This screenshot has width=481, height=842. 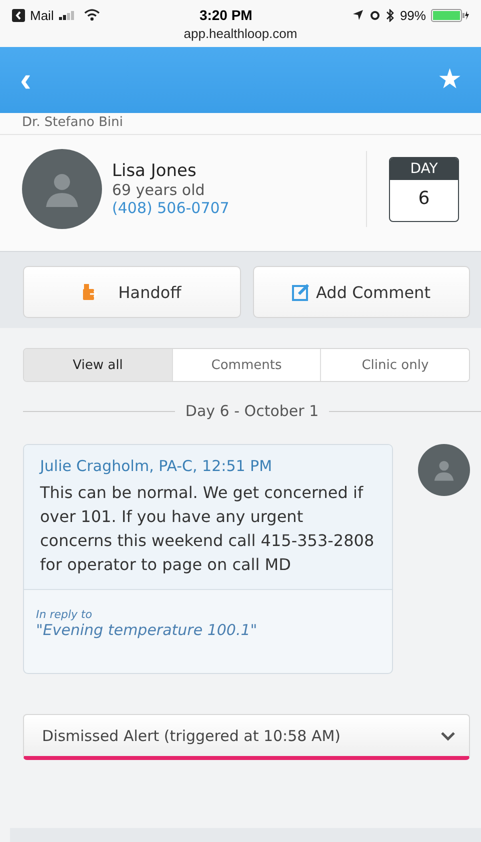 I want to click on patient-age: 69 years old, so click(x=159, y=190).